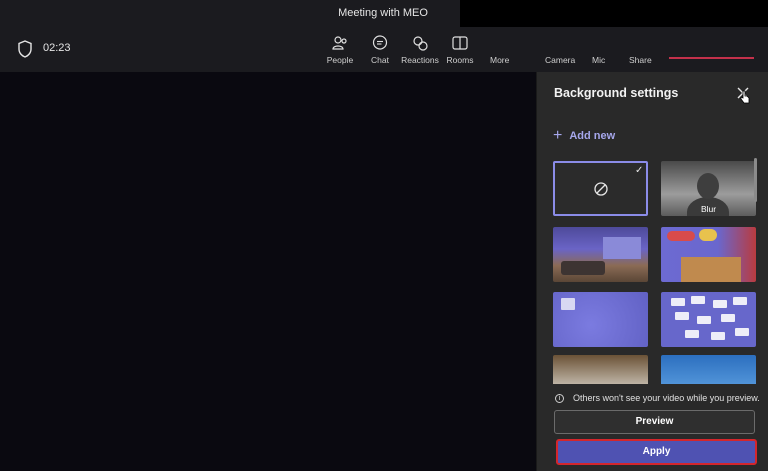 Image resolution: width=768 pixels, height=471 pixels. What do you see at coordinates (383, 13) in the screenshot?
I see `meeting-title: Meeting with MEO` at bounding box center [383, 13].